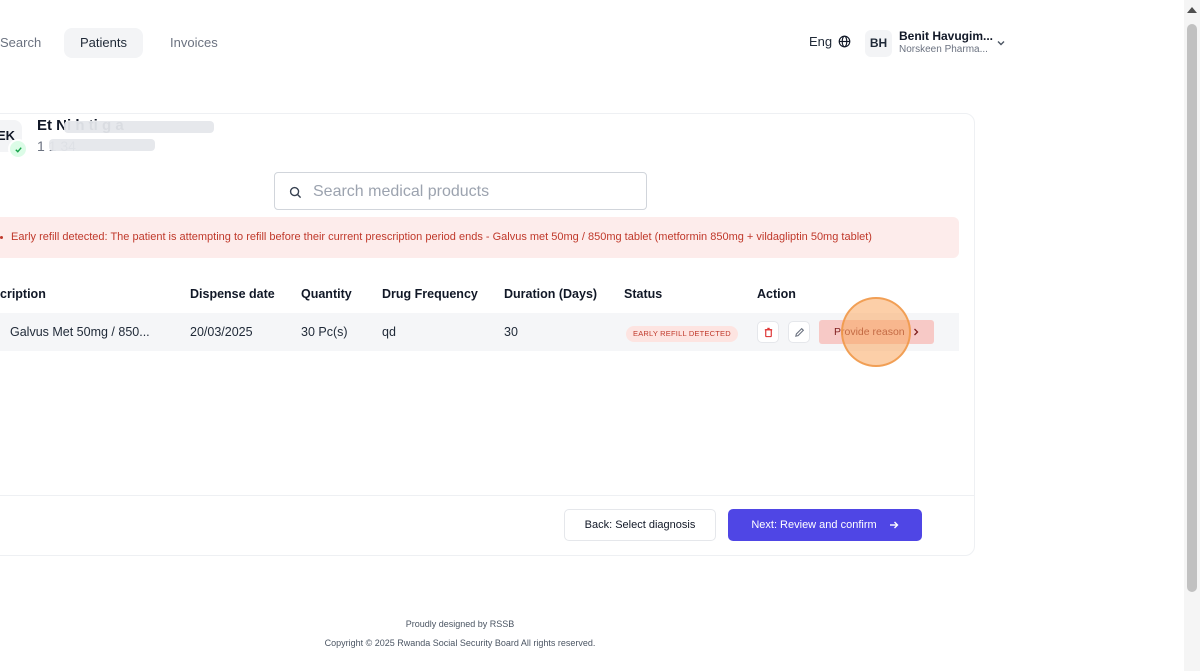 The image size is (1200, 671). What do you see at coordinates (295, 192) in the screenshot?
I see `search-icon` at bounding box center [295, 192].